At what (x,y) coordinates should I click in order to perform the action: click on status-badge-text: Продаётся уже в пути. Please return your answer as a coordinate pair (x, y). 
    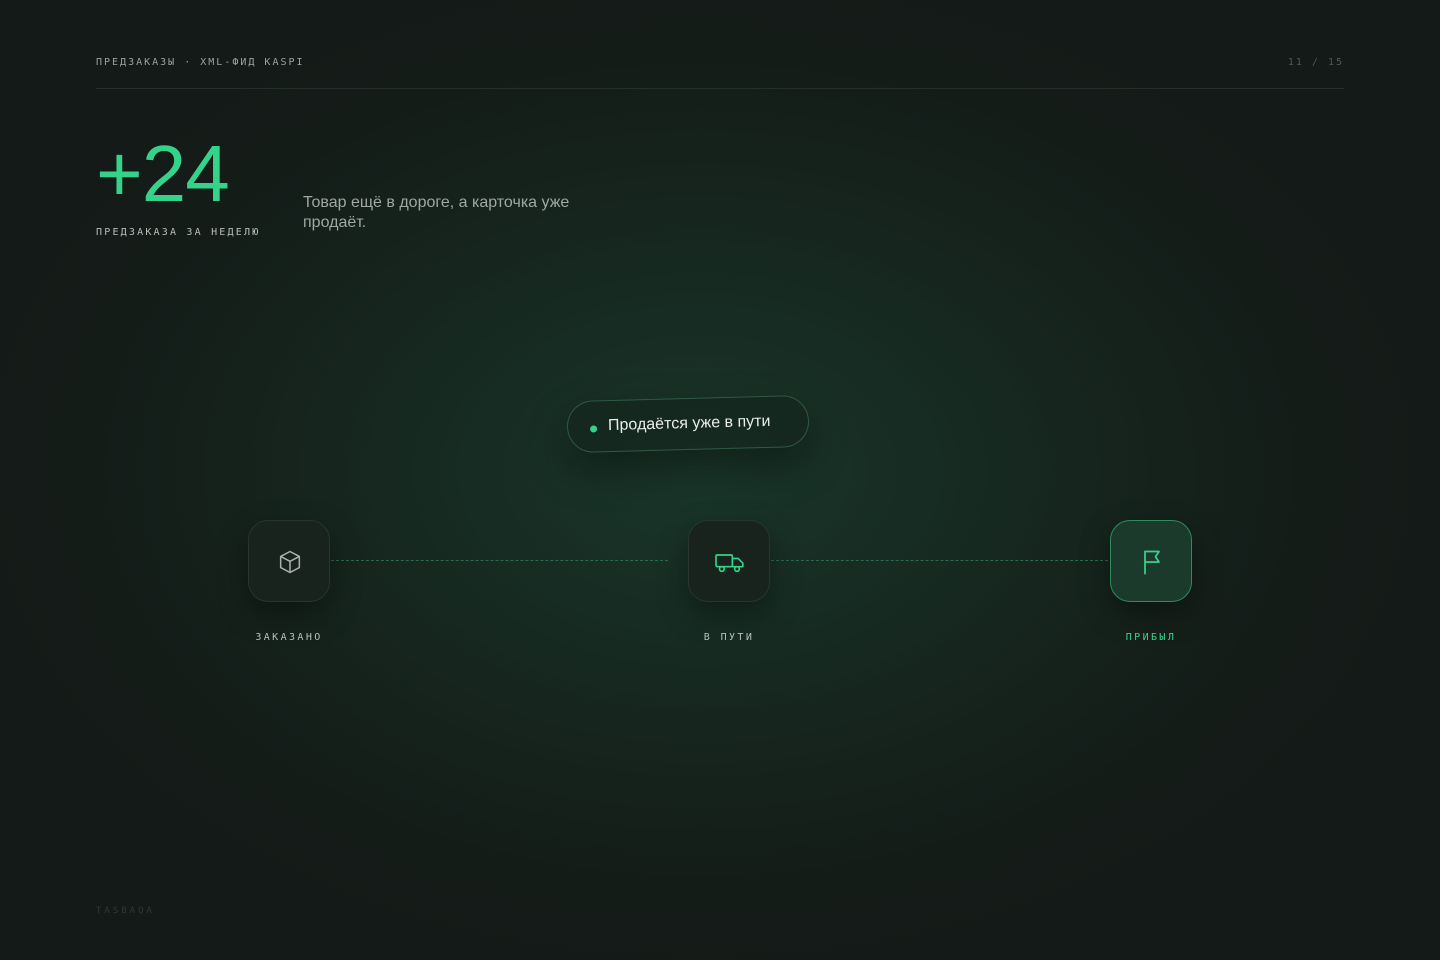
    Looking at the image, I should click on (689, 423).